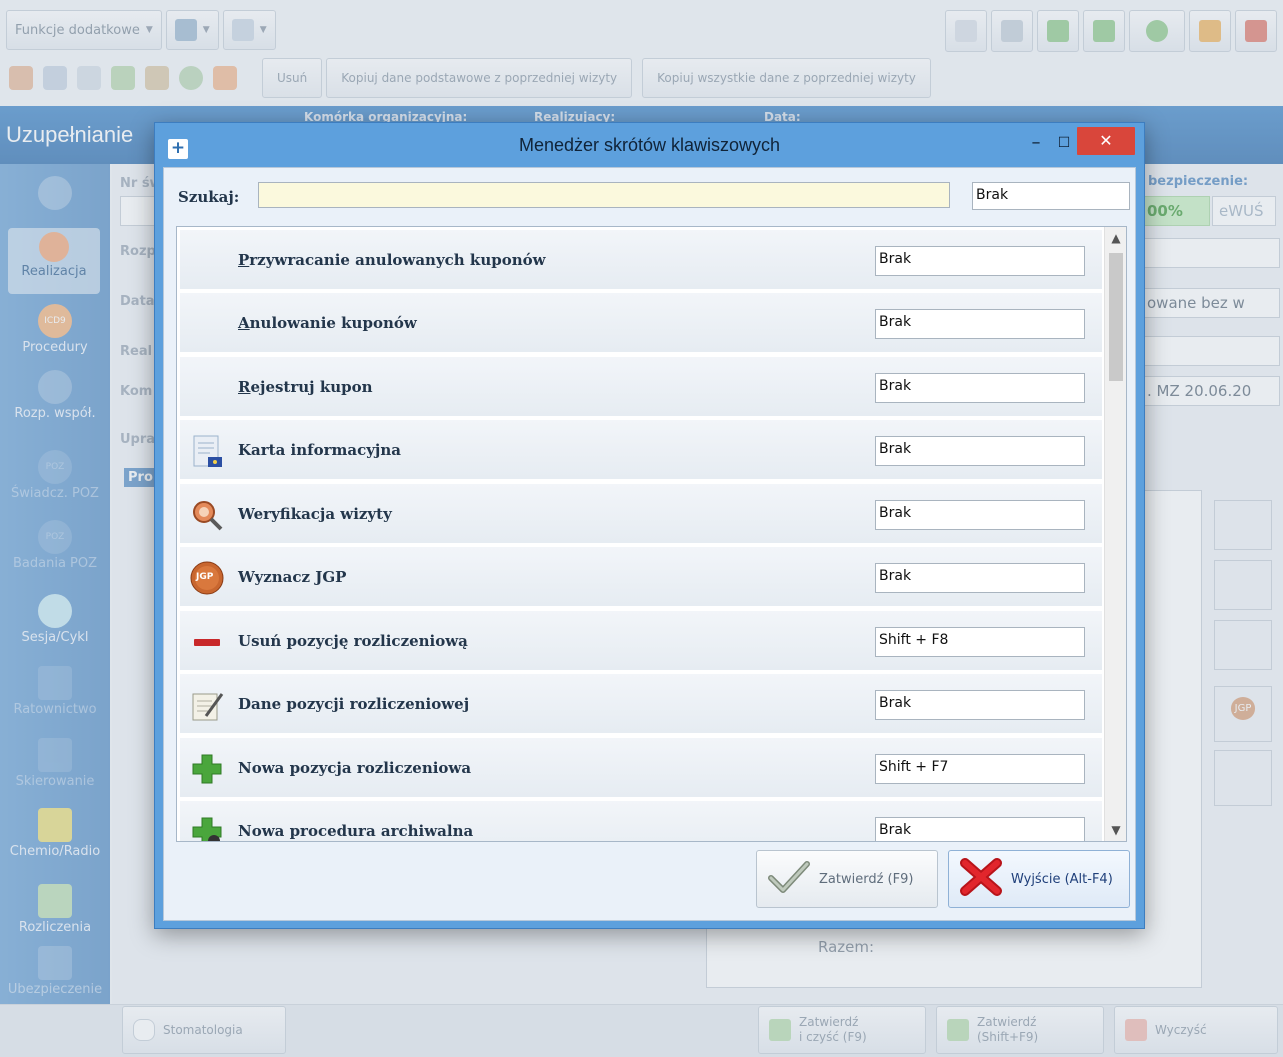 The height and width of the screenshot is (1057, 1283). Describe the element at coordinates (1243, 645) in the screenshot. I see `remove-position-button` at that location.